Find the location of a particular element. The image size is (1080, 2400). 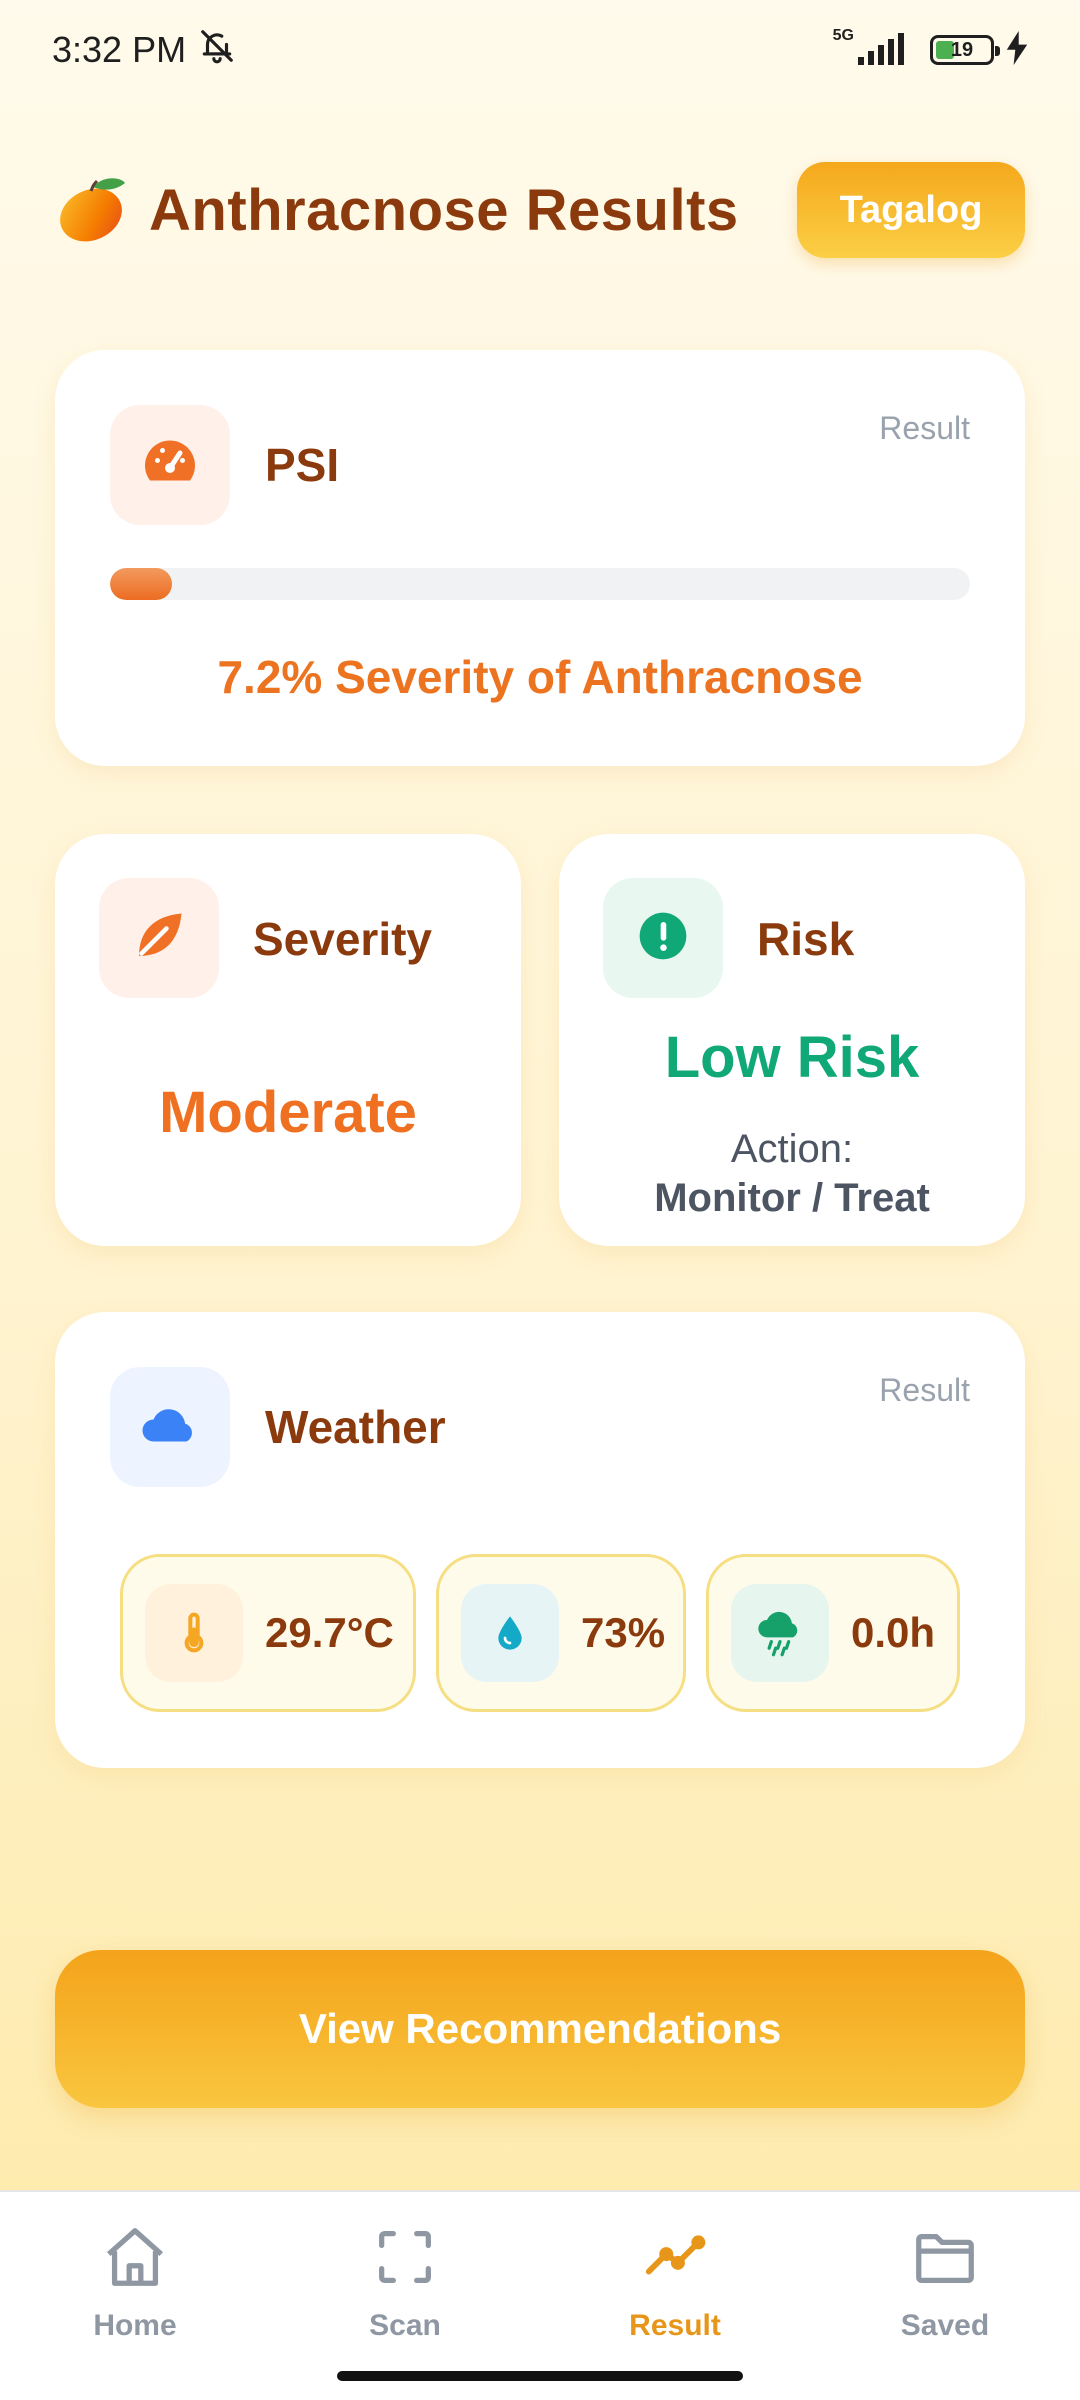

humidity-value: 73% is located at coordinates (623, 1632).